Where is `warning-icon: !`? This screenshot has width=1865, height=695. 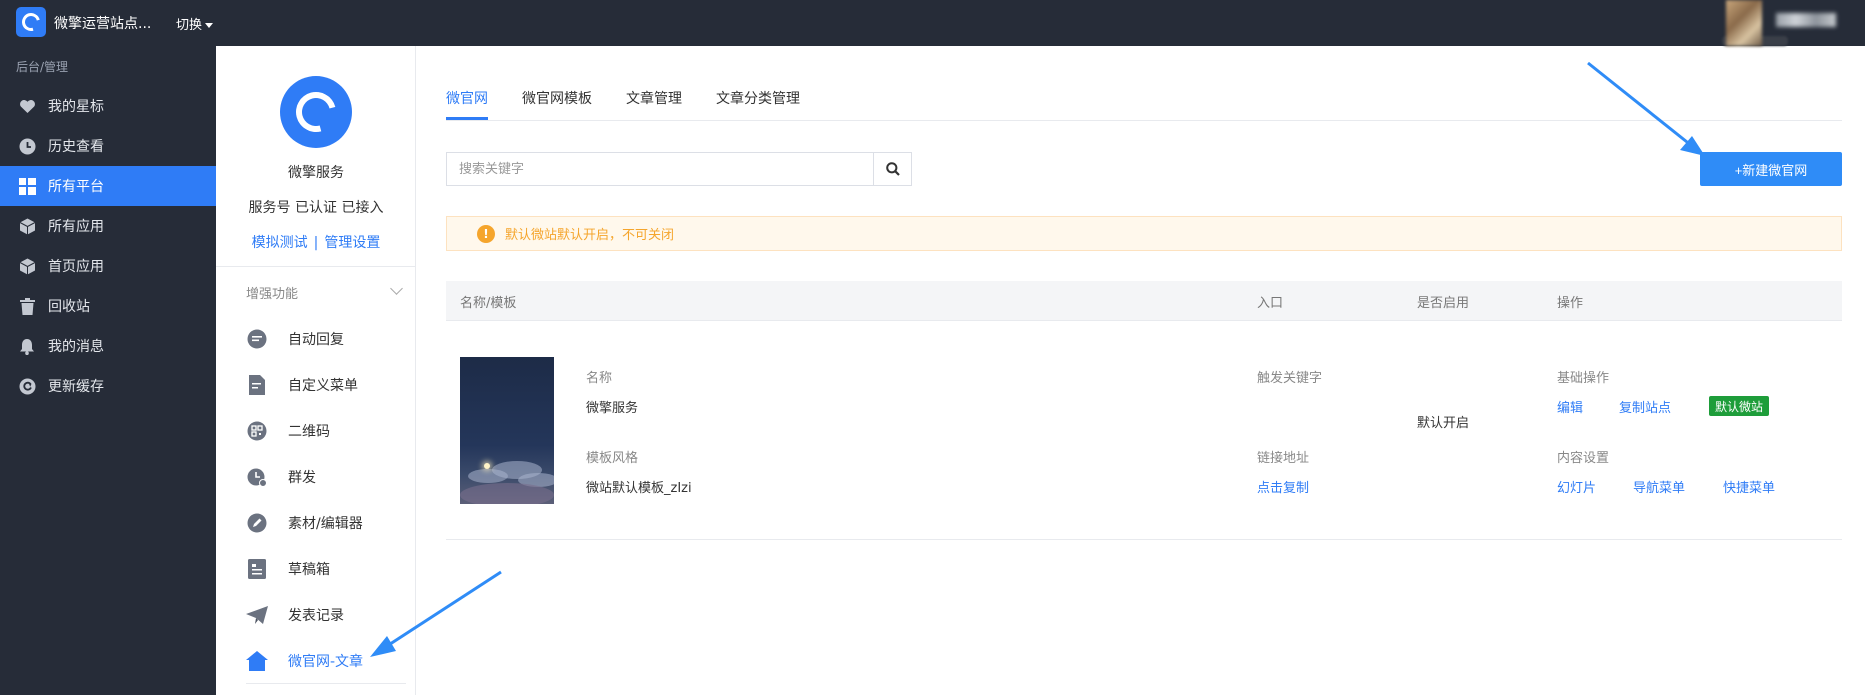 warning-icon: ! is located at coordinates (486, 233).